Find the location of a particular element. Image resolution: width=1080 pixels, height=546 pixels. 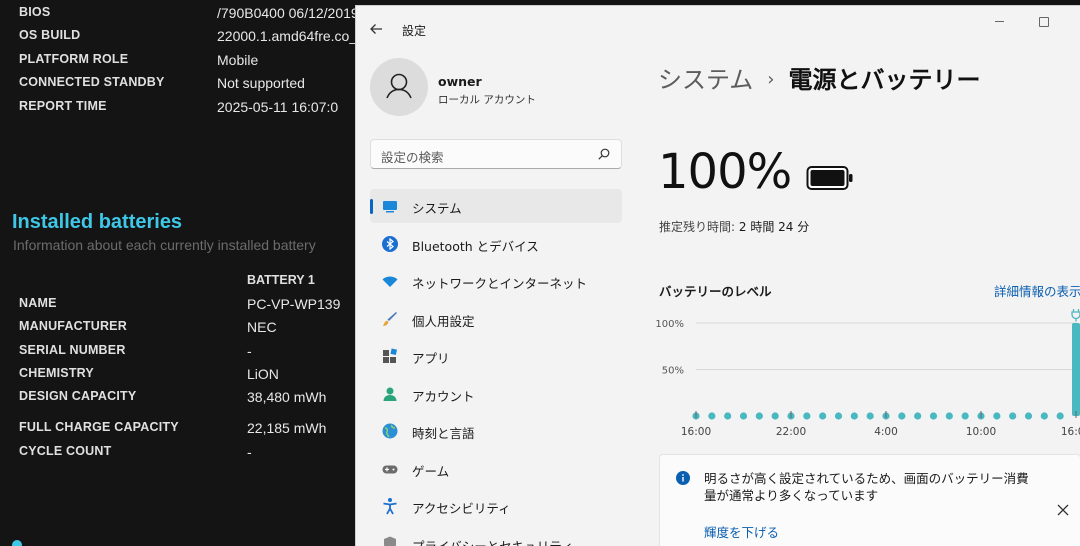

row-key: FULL CHARGE CAPACITY is located at coordinates (99, 427).